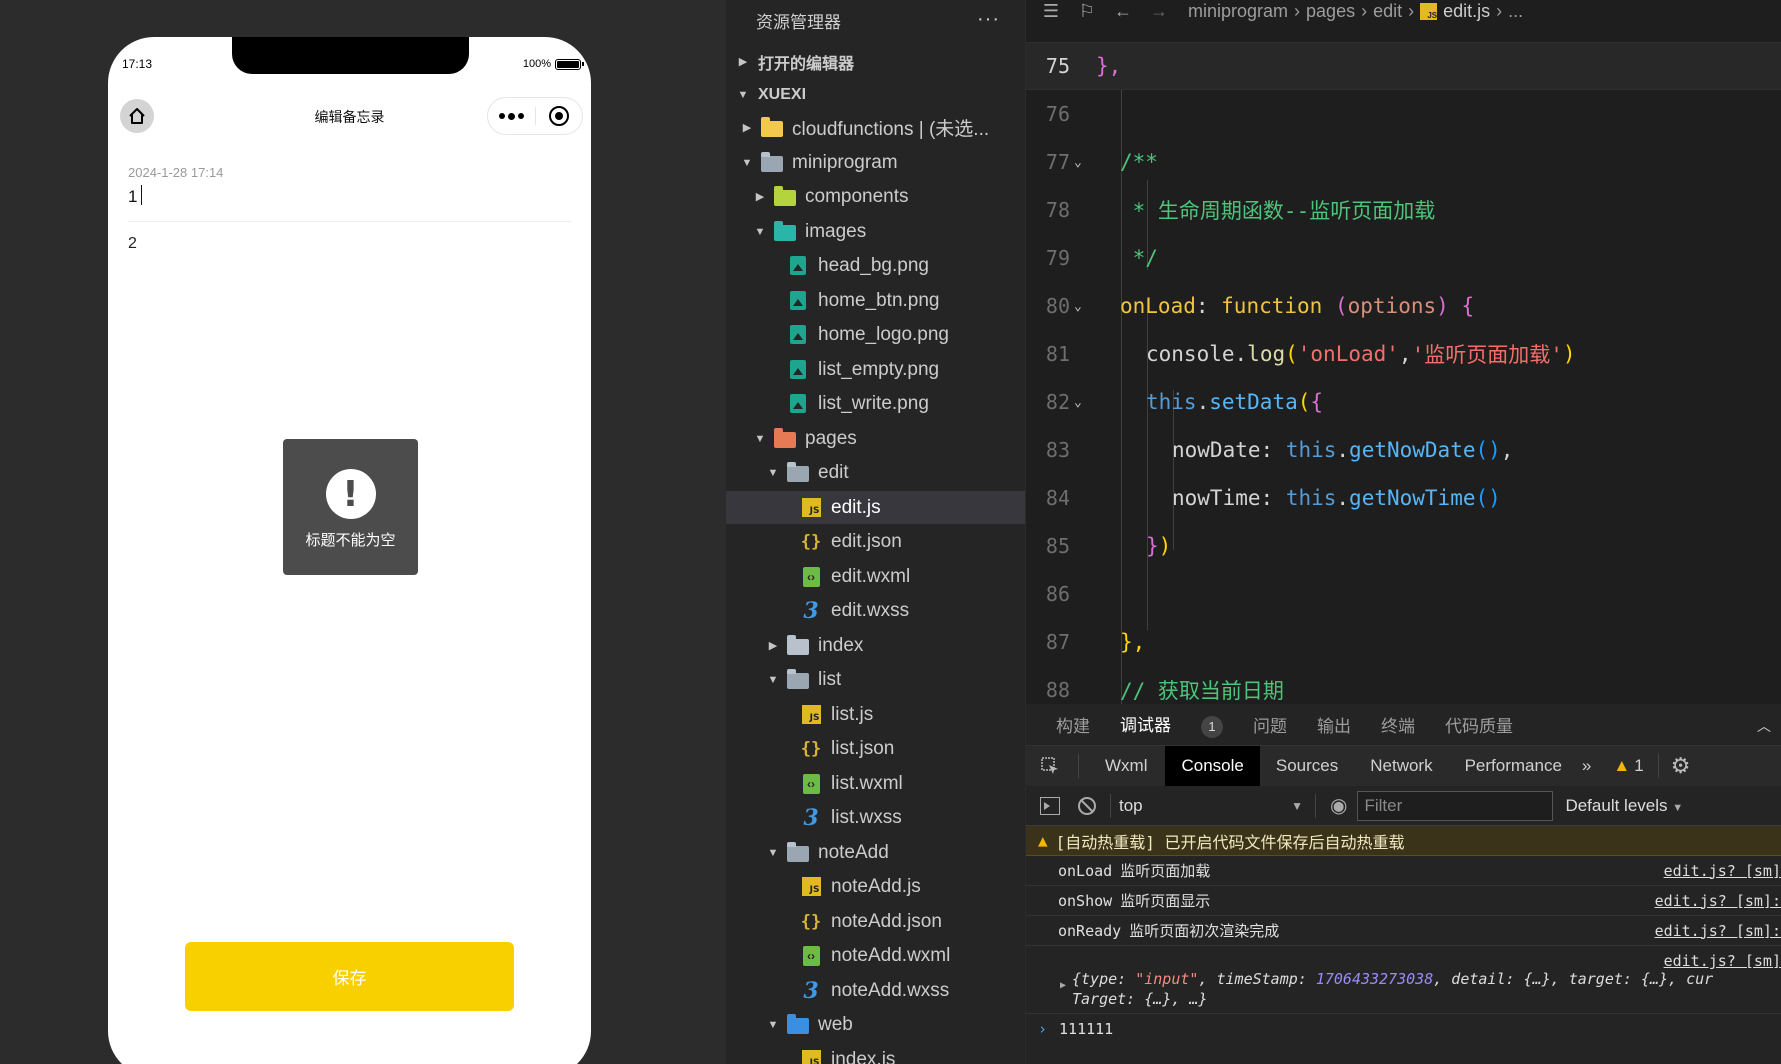 The image size is (1781, 1064). Describe the element at coordinates (875, 610) in the screenshot. I see `tree-item: 3 edit.wxss` at that location.